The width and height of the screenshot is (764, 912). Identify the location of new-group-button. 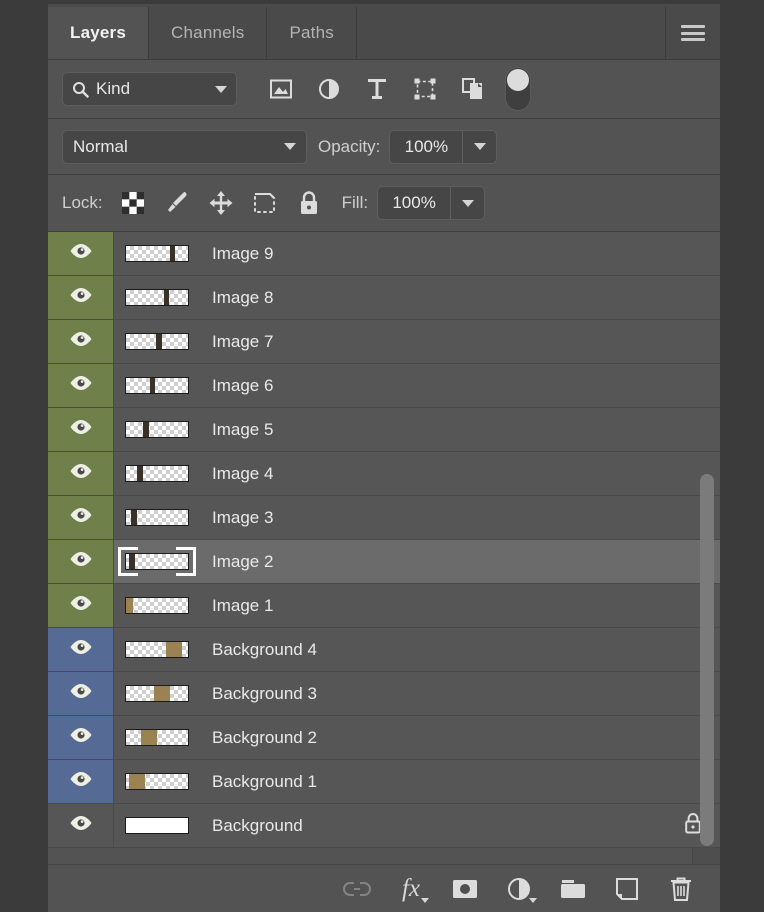
(573, 889).